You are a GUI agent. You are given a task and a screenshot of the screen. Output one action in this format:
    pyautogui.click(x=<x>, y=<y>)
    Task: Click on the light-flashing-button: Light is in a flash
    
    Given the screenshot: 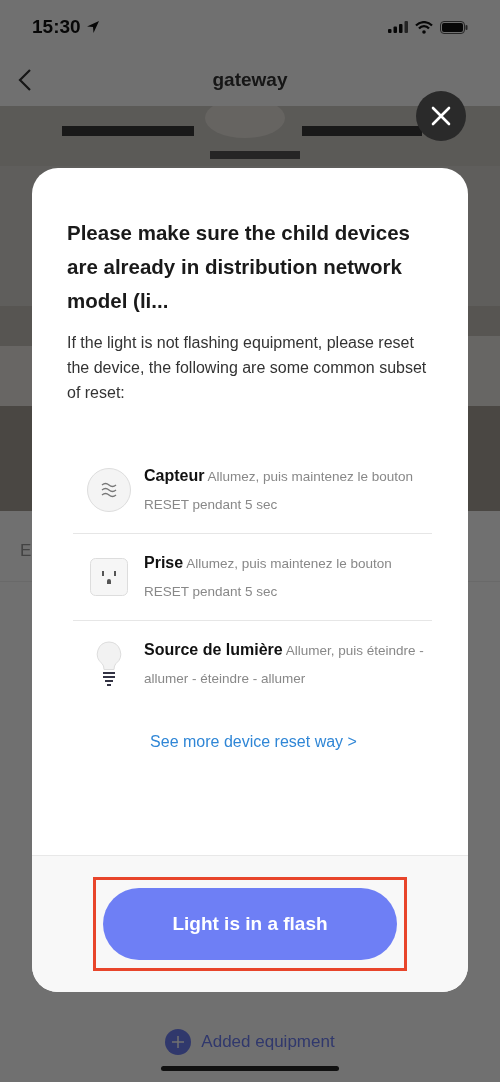 What is the action you would take?
    pyautogui.click(x=250, y=924)
    